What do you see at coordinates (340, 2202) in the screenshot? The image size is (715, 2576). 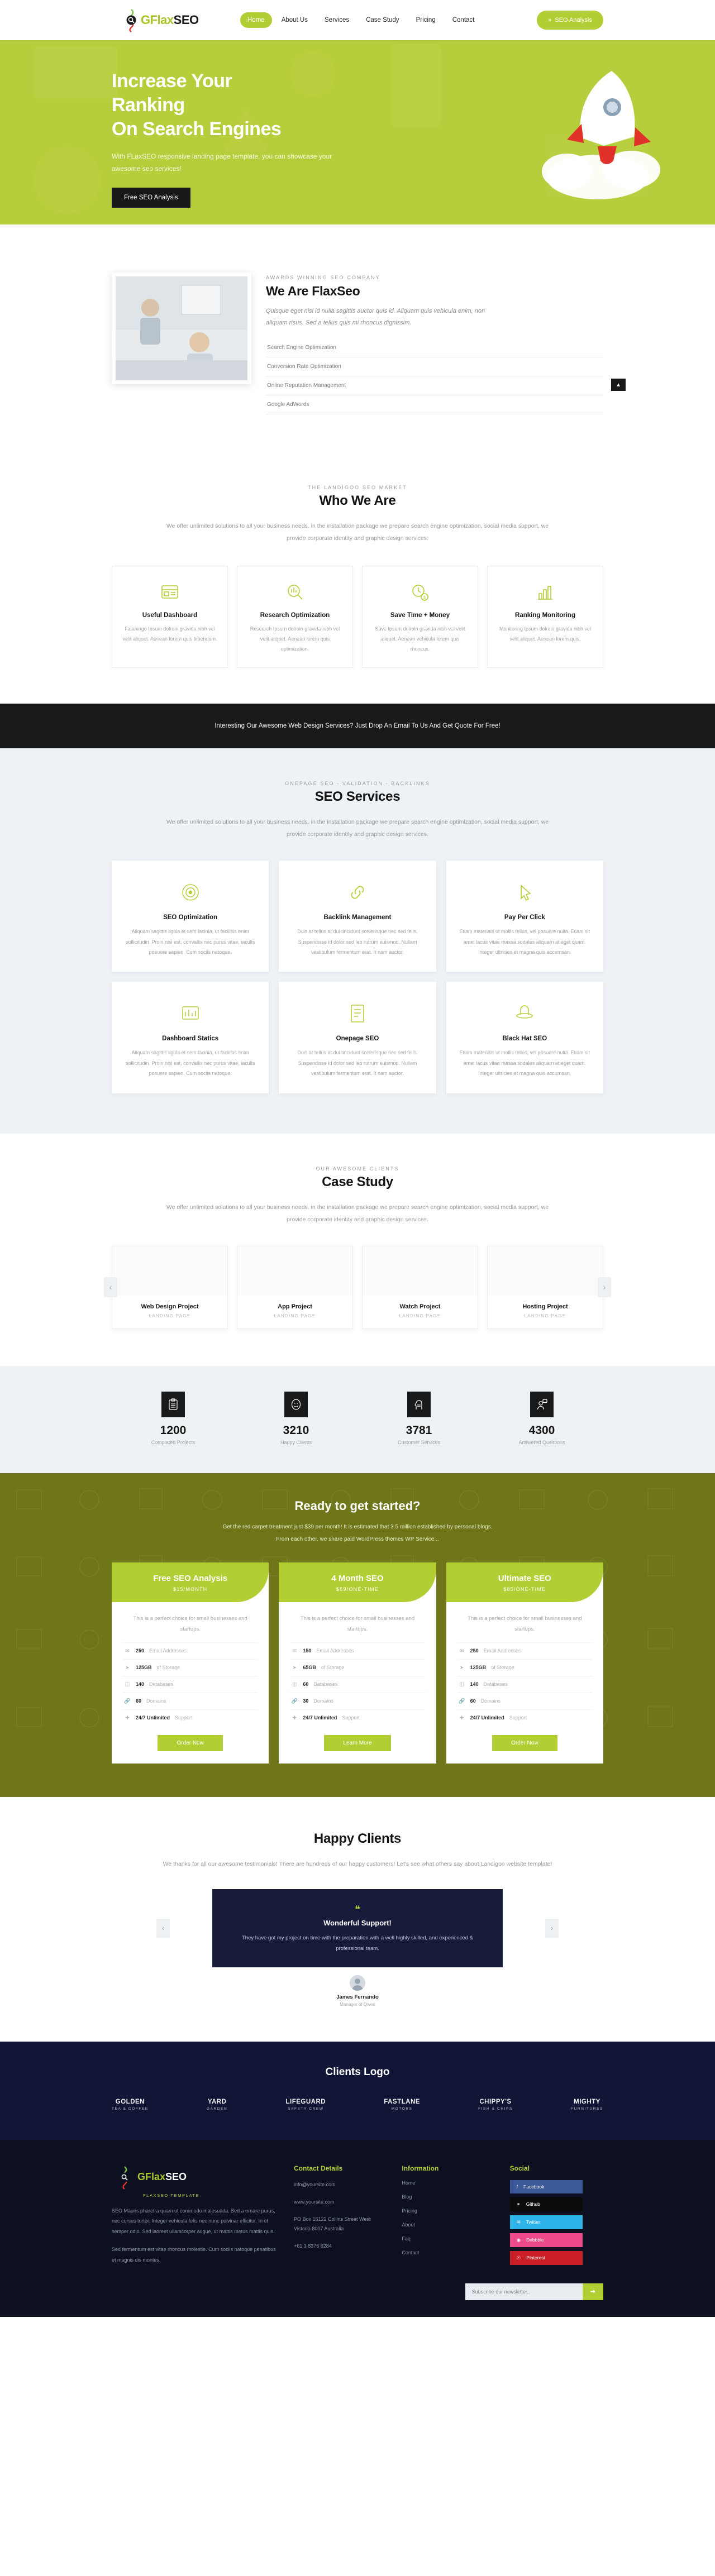 I see `footer-contact-website: www.yoursite.com` at bounding box center [340, 2202].